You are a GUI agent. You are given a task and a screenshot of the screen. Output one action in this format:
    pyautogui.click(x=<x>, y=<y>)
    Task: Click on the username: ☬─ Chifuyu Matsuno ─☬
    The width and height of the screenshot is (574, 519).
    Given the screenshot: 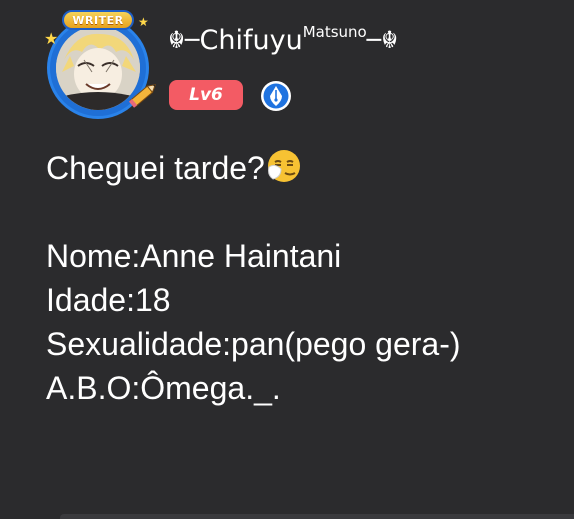 What is the action you would take?
    pyautogui.click(x=283, y=40)
    